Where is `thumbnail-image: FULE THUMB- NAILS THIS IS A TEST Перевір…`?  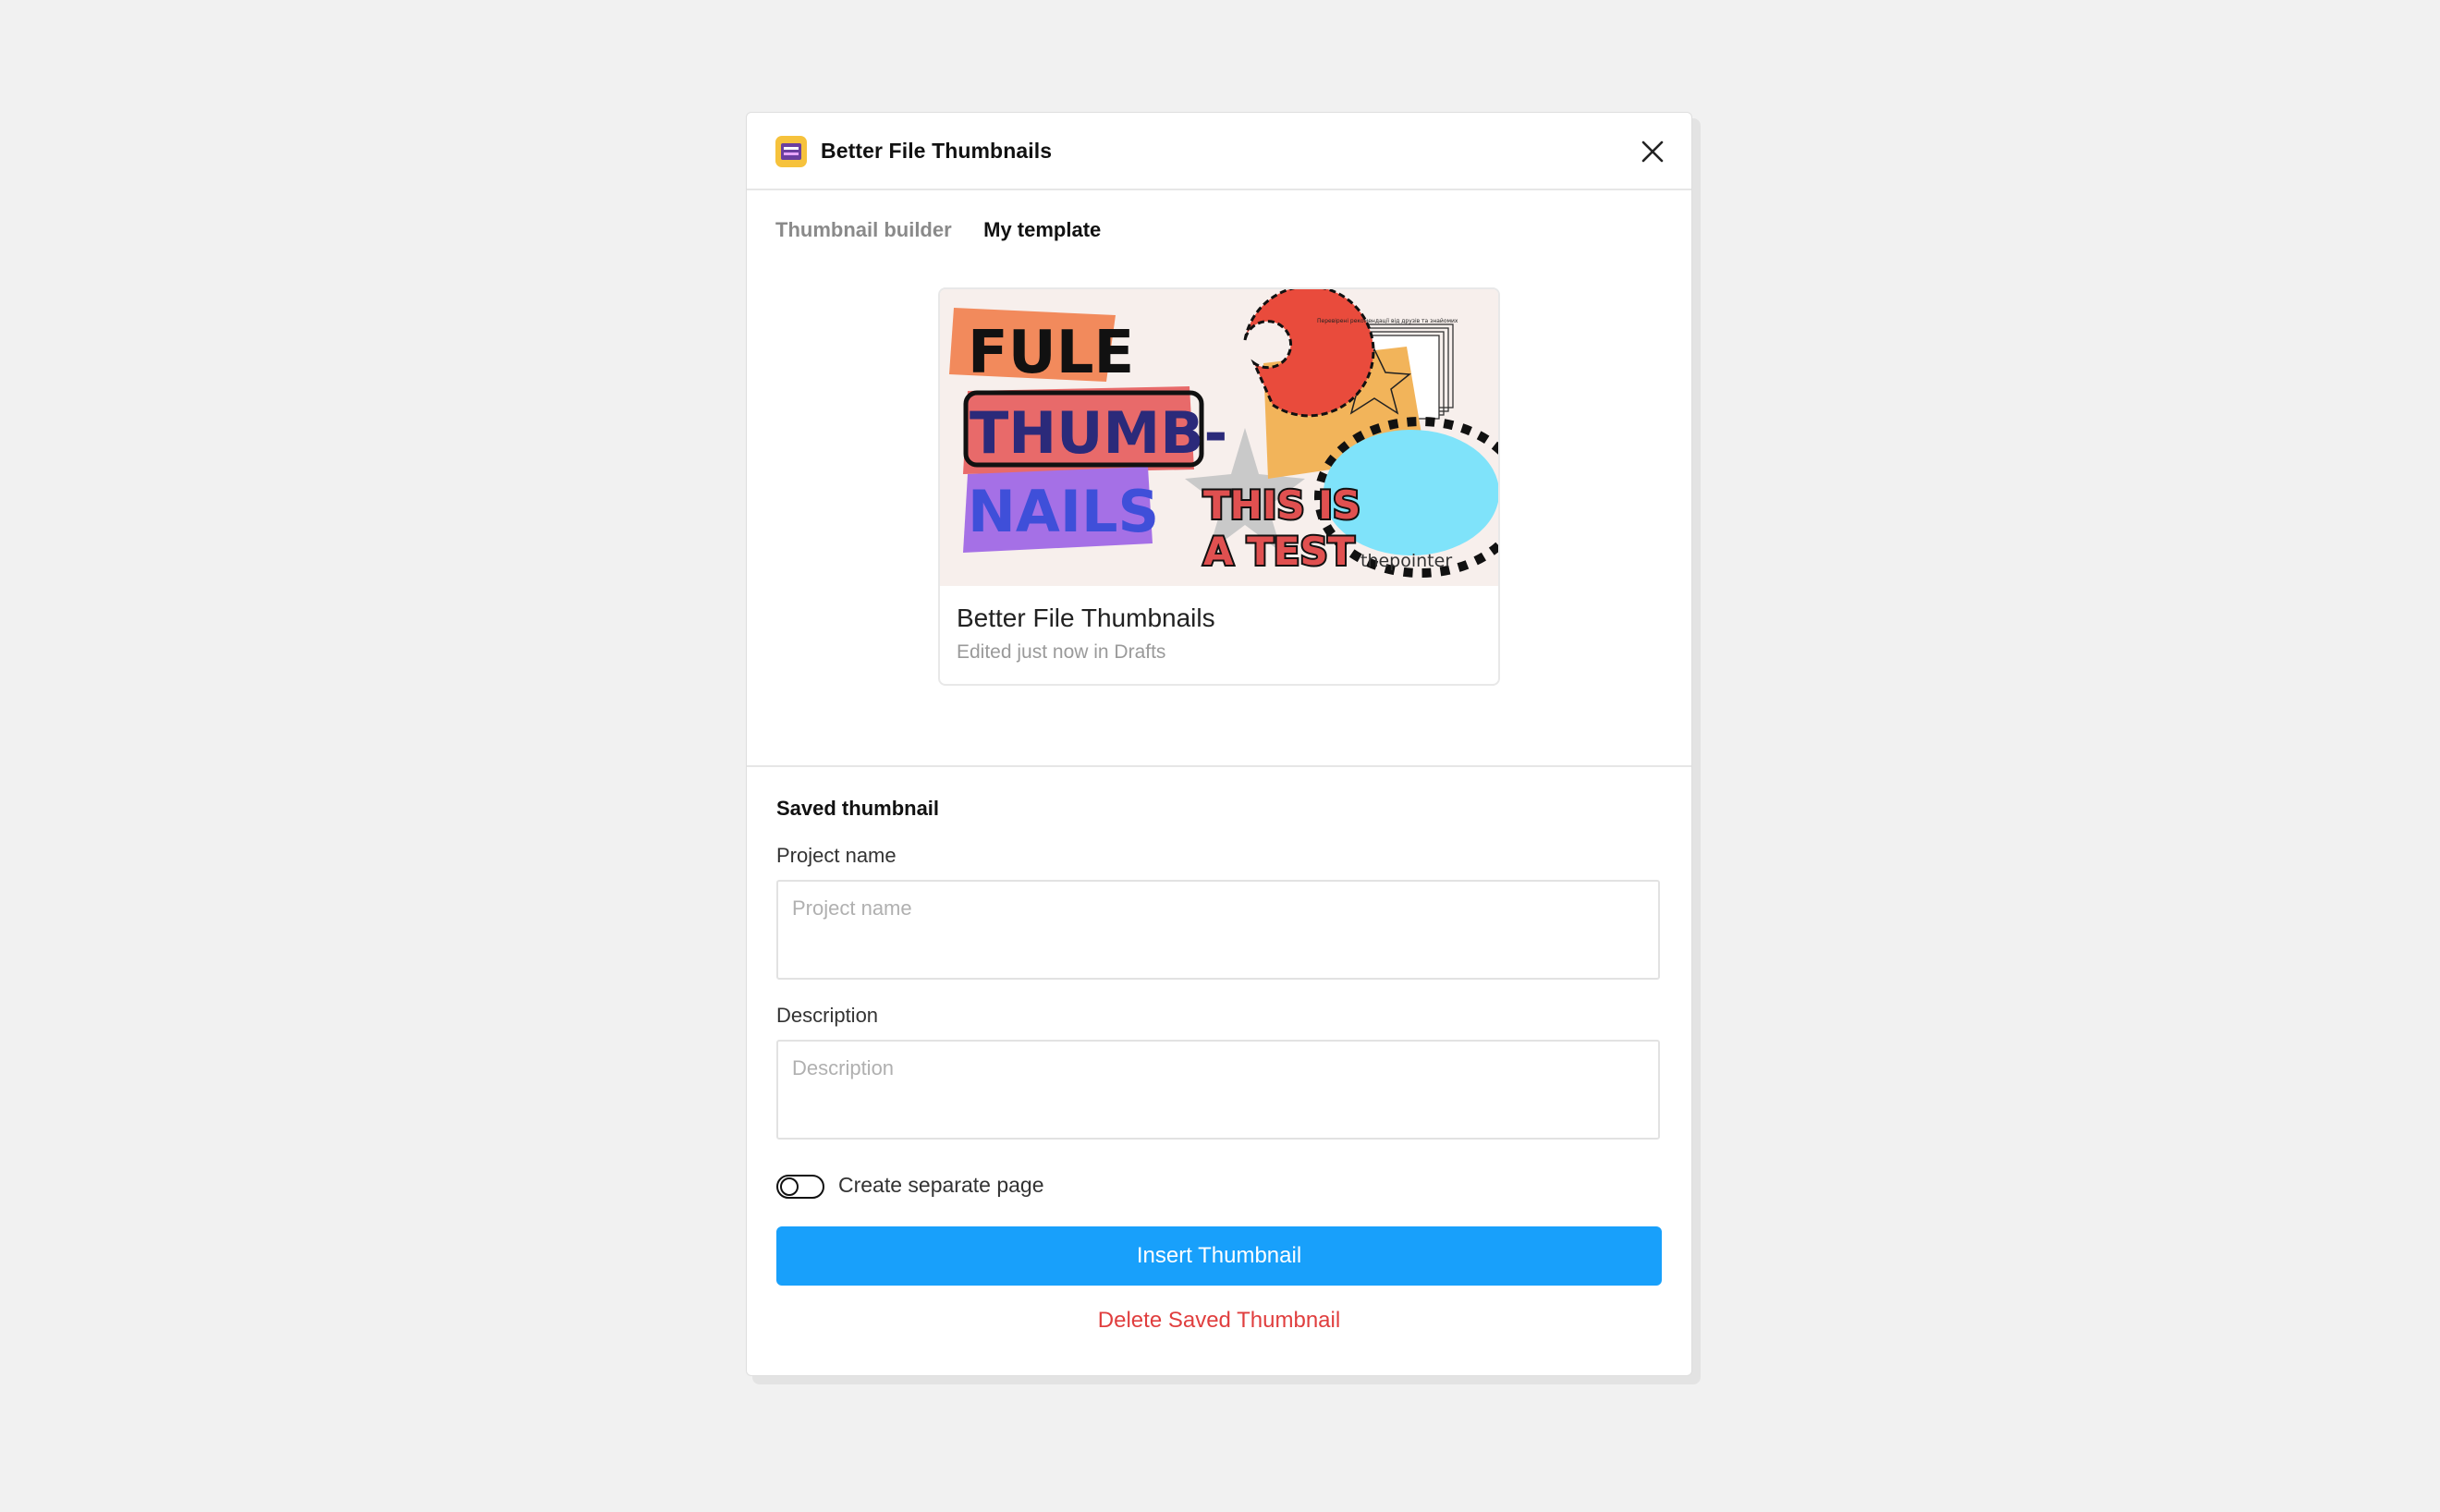 thumbnail-image: FULE THUMB- NAILS THIS IS A TEST Перевір… is located at coordinates (1219, 438).